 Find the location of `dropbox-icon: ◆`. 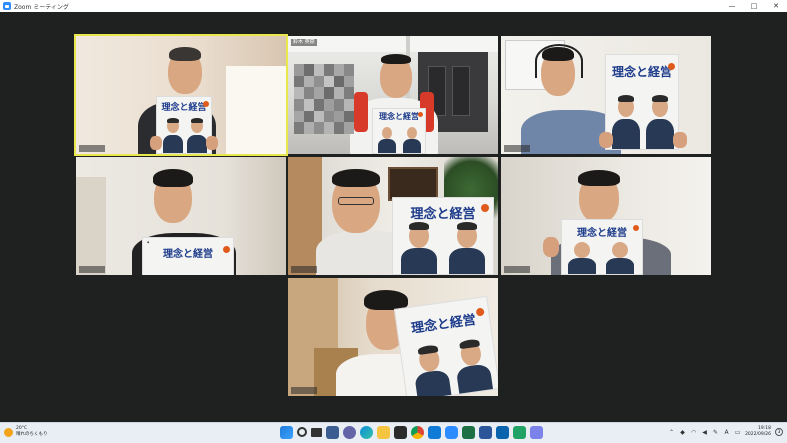

dropbox-icon: ◆ is located at coordinates (682, 432).